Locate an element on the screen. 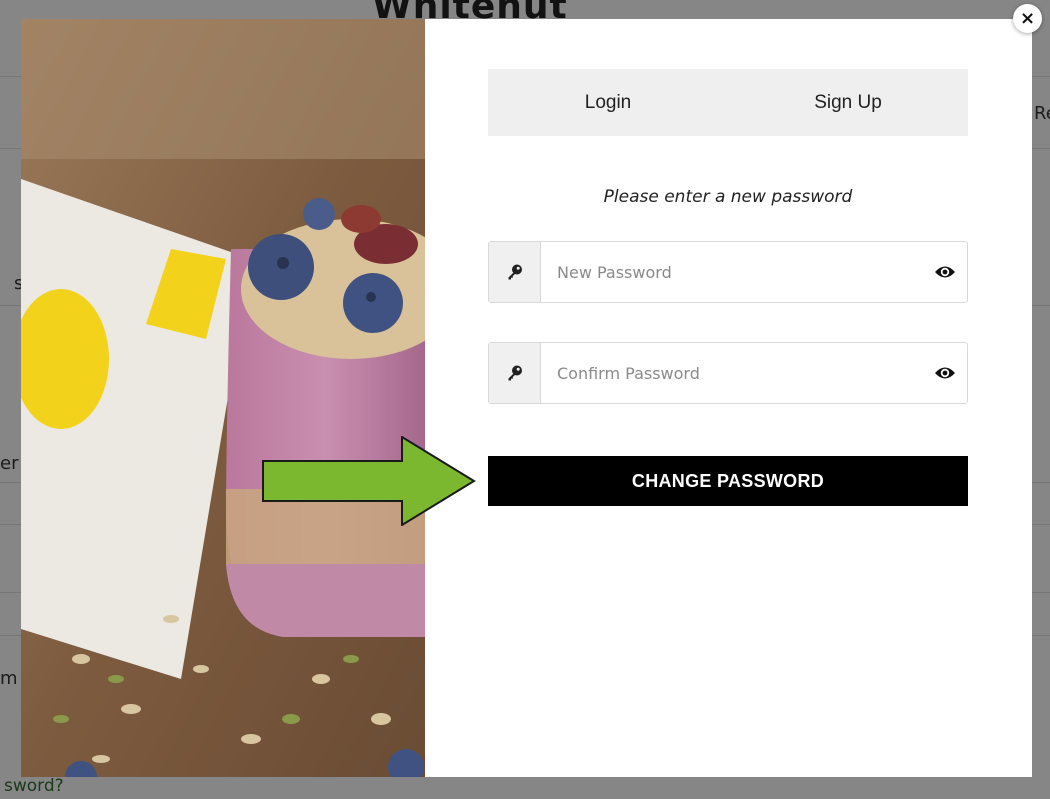  auth-tabs: Login Sign Up is located at coordinates (728, 102).